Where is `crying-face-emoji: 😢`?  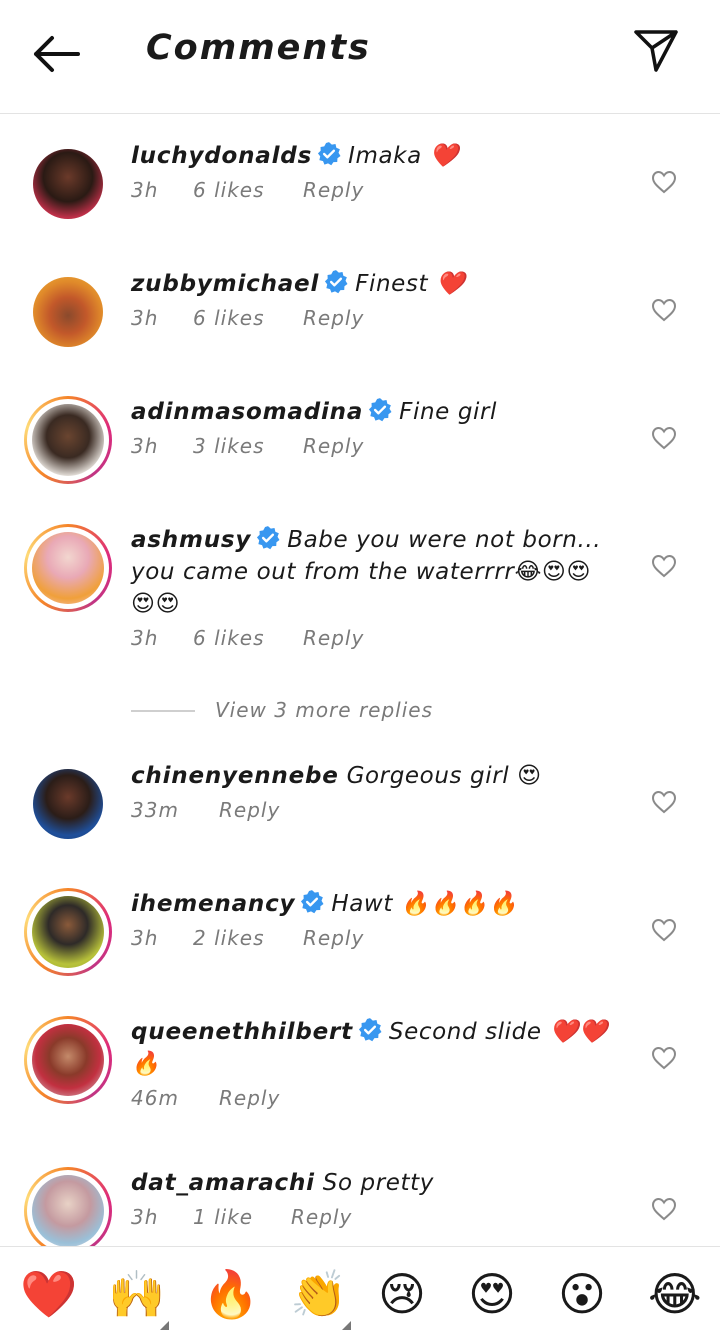 crying-face-emoji: 😢 is located at coordinates (402, 1294).